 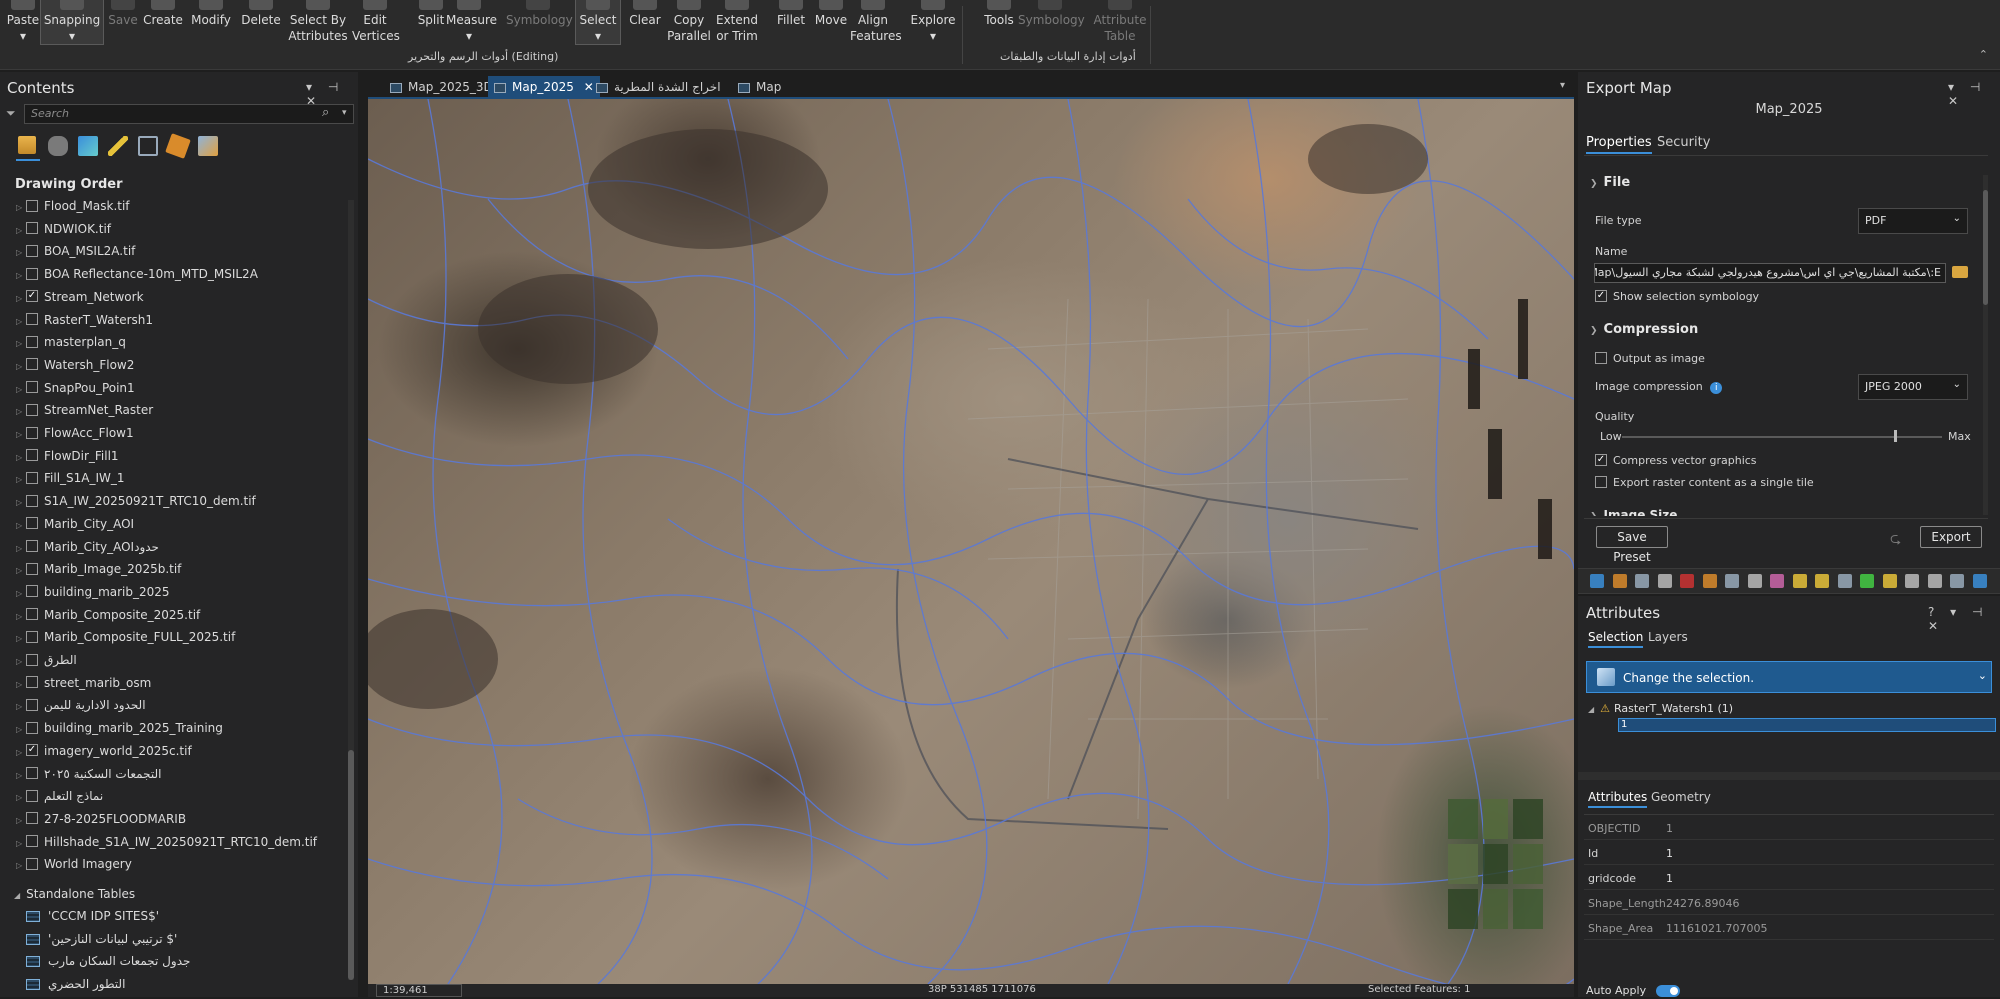 I want to click on ribbon-button-snapping: Snapping ▾, so click(x=72, y=22).